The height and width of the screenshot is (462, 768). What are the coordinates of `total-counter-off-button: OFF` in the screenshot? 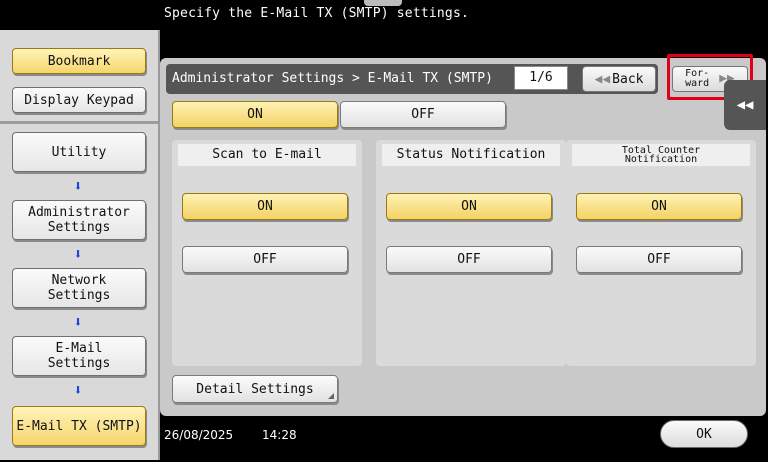 It's located at (659, 259).